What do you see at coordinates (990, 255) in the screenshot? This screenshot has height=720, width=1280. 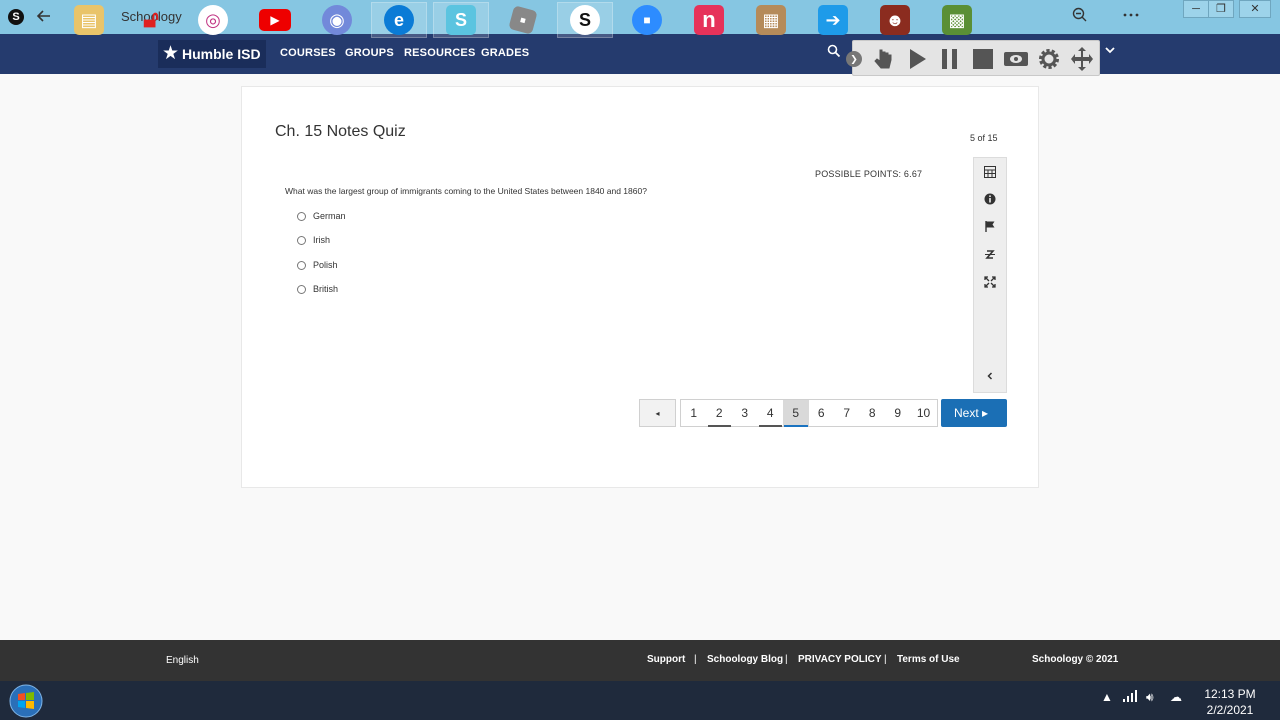 I see `strikethrough-icon` at bounding box center [990, 255].